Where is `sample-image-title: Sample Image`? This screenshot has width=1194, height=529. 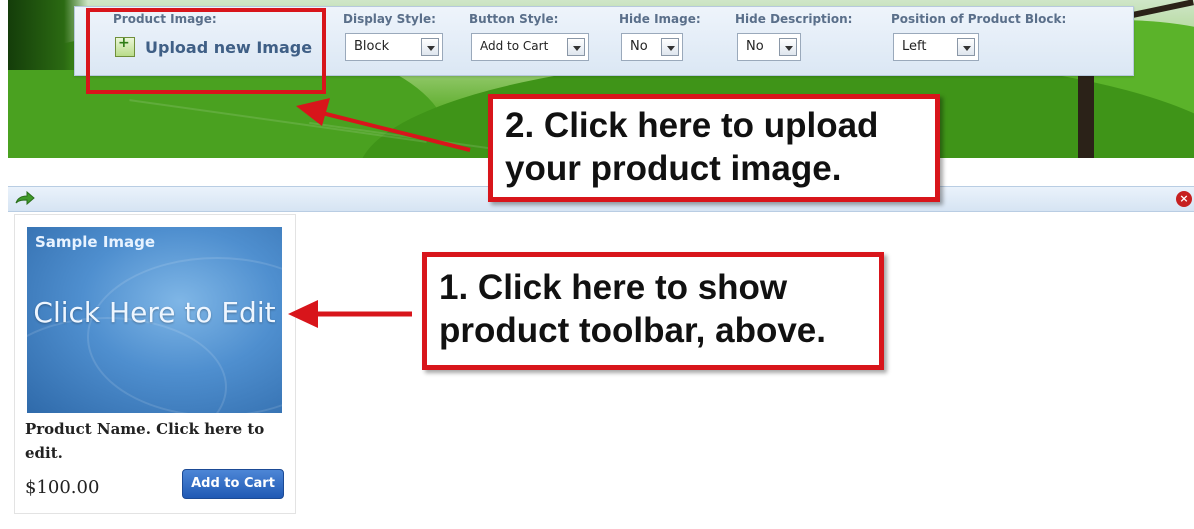 sample-image-title: Sample Image is located at coordinates (95, 242).